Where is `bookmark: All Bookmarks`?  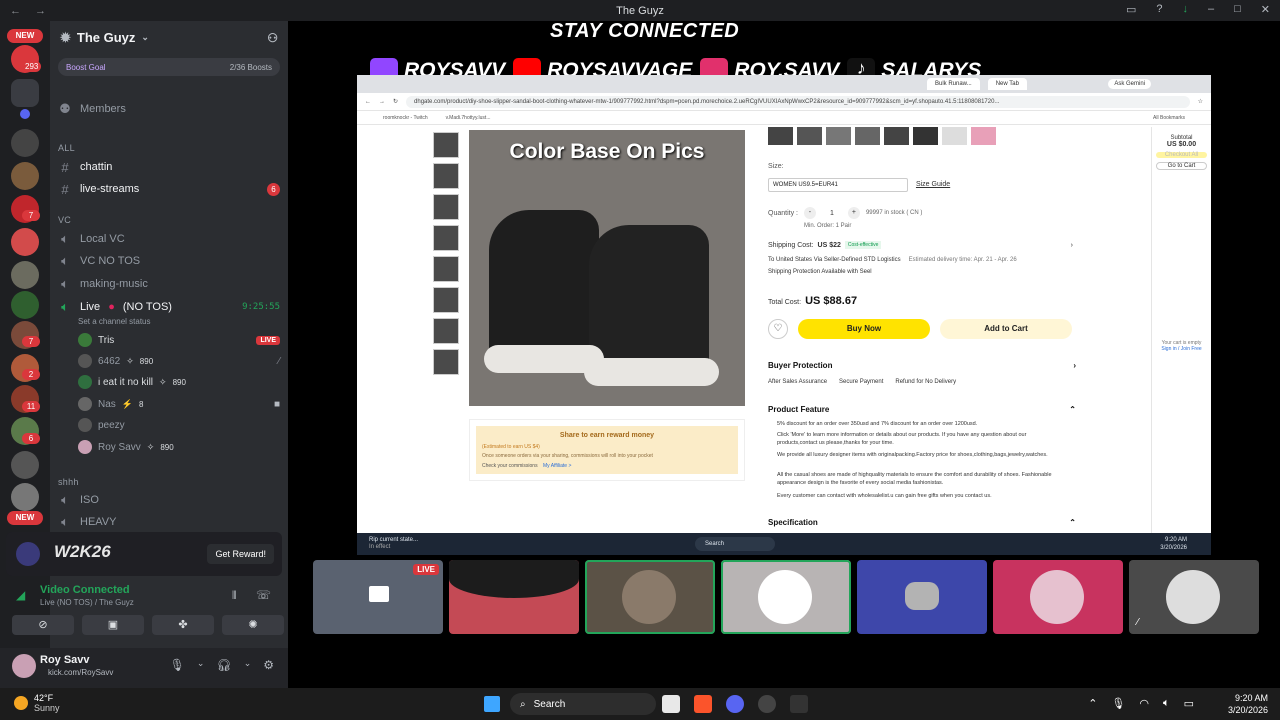 bookmark: All Bookmarks is located at coordinates (1169, 118).